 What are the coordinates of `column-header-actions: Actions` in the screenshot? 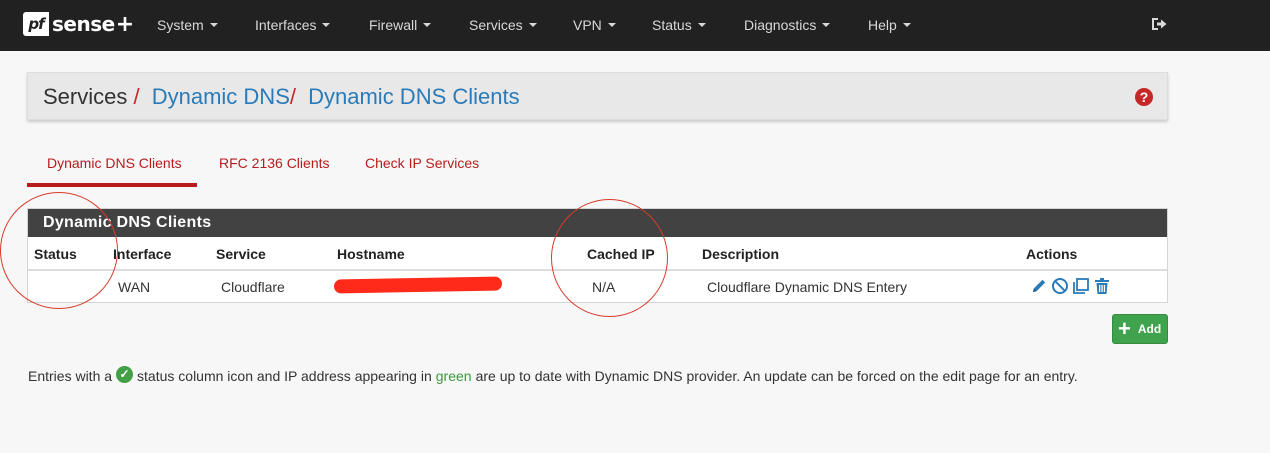 It's located at (1052, 254).